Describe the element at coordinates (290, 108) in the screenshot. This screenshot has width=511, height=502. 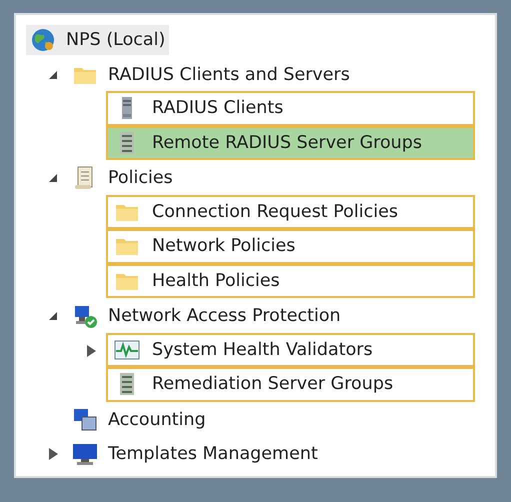
I see `tree-item: RADIUS Clients` at that location.